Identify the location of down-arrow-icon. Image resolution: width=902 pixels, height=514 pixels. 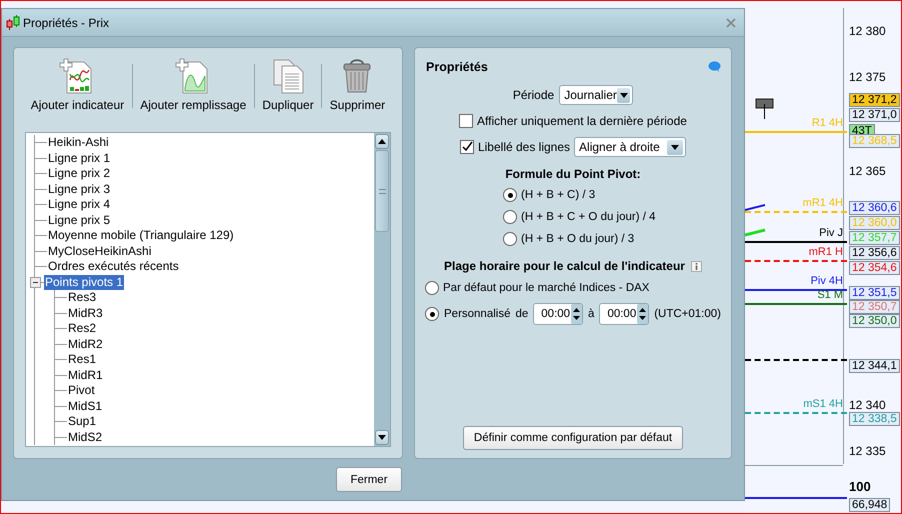
(382, 437).